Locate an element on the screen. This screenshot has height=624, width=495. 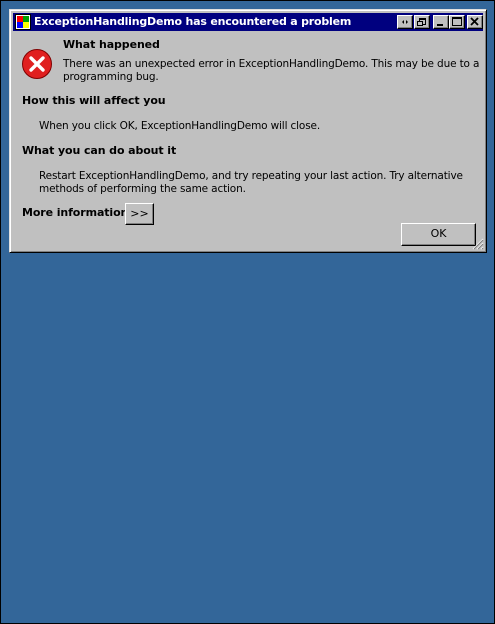
restore-icon is located at coordinates (421, 22).